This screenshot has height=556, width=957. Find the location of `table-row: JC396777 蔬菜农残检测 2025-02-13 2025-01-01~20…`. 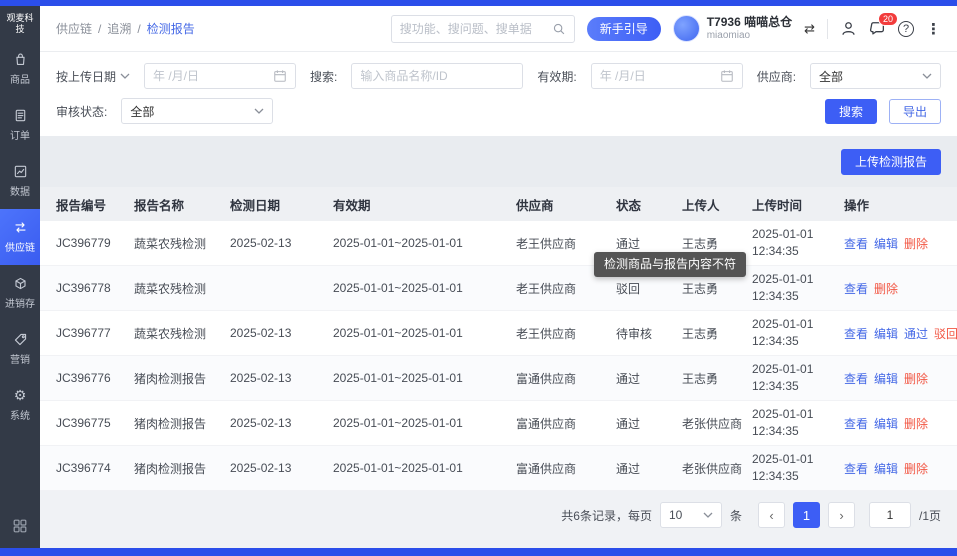

table-row: JC396777 蔬菜农残检测 2025-02-13 2025-01-01~20… is located at coordinates (498, 333).